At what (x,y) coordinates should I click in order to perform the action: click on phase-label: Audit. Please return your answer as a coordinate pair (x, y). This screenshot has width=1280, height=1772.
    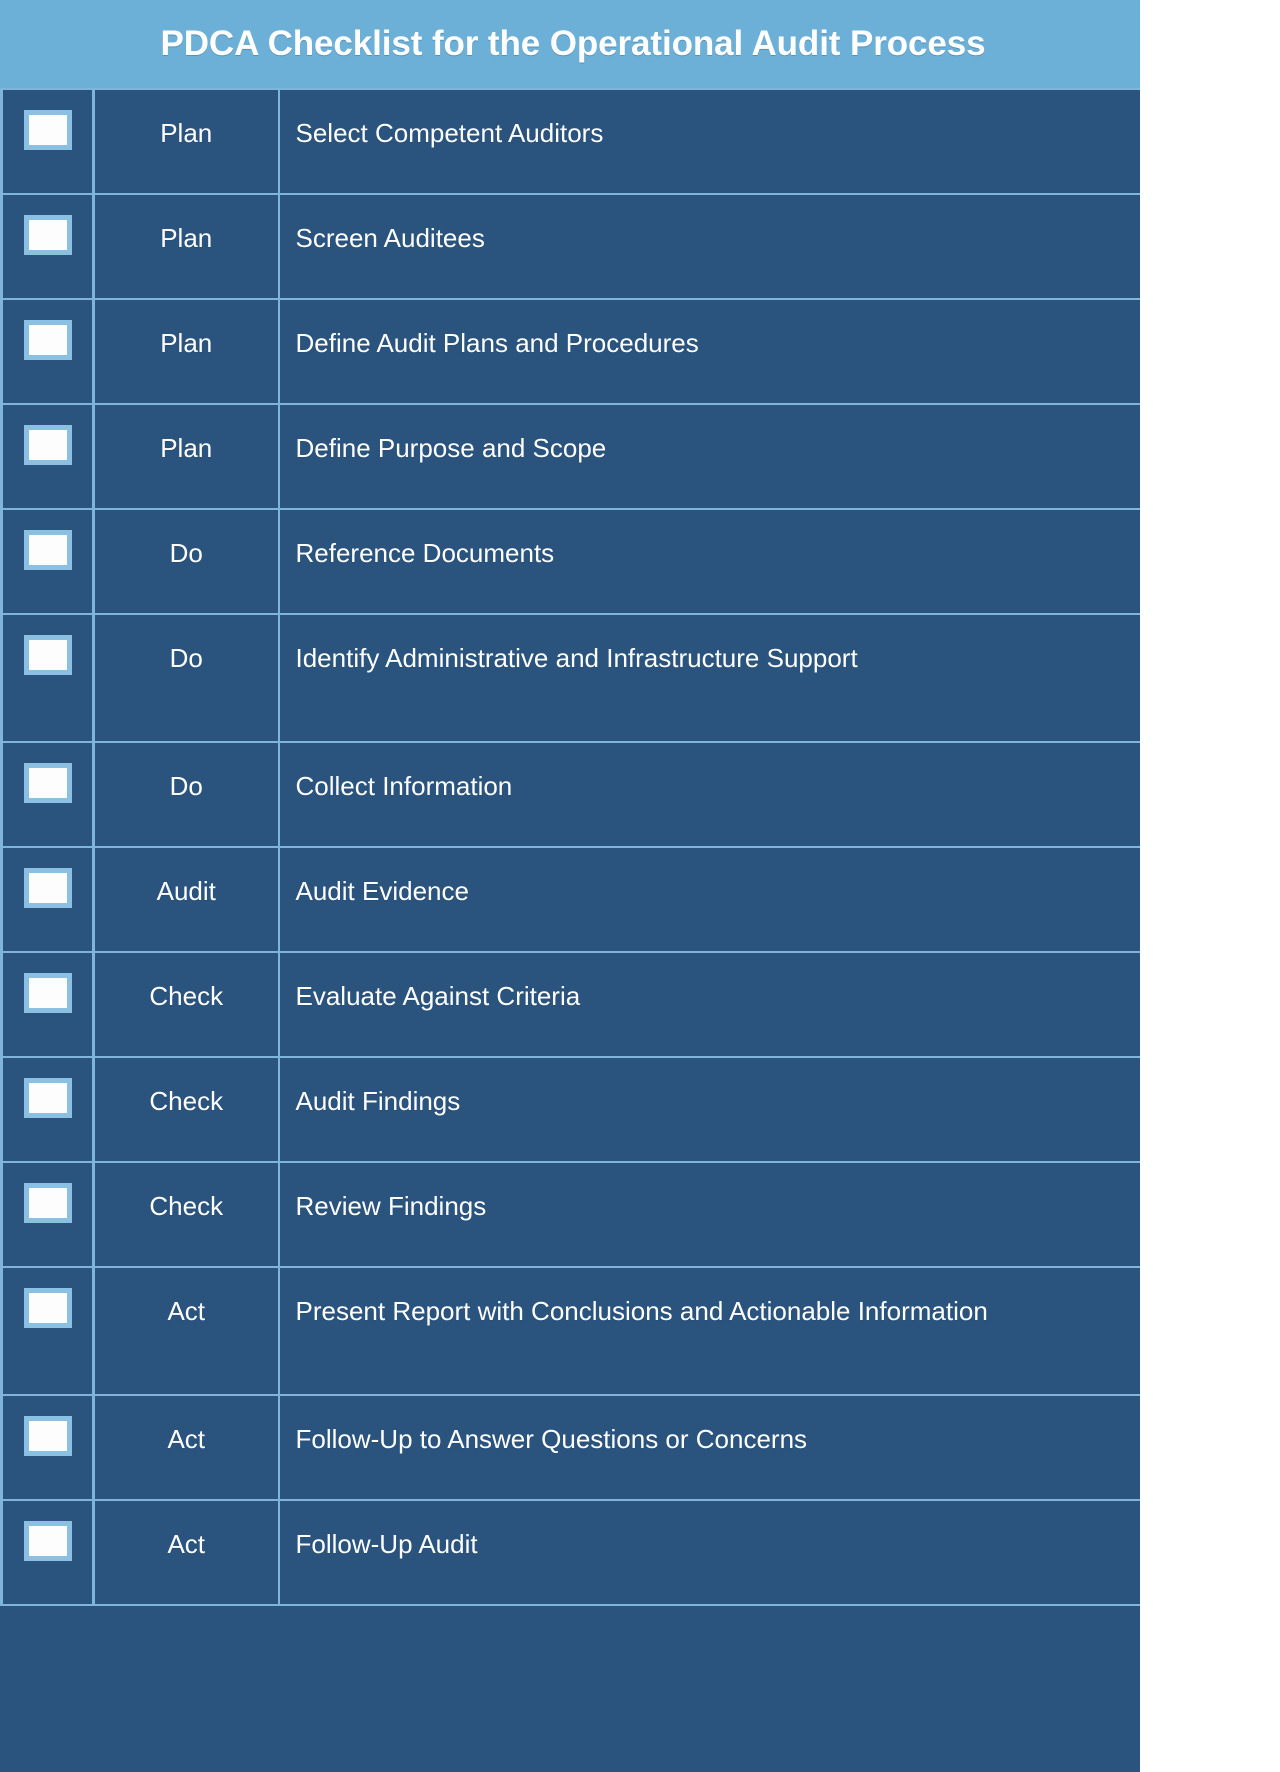
    Looking at the image, I should click on (186, 891).